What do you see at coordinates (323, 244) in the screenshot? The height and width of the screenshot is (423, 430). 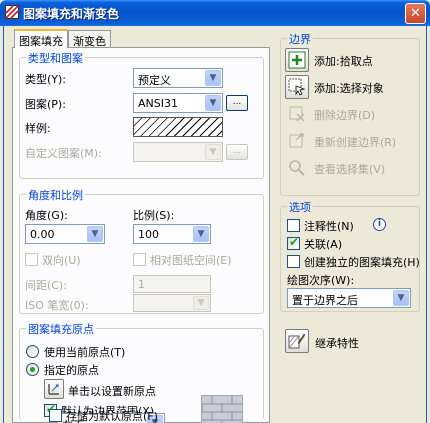 I see `associative-label: 关联(A)` at bounding box center [323, 244].